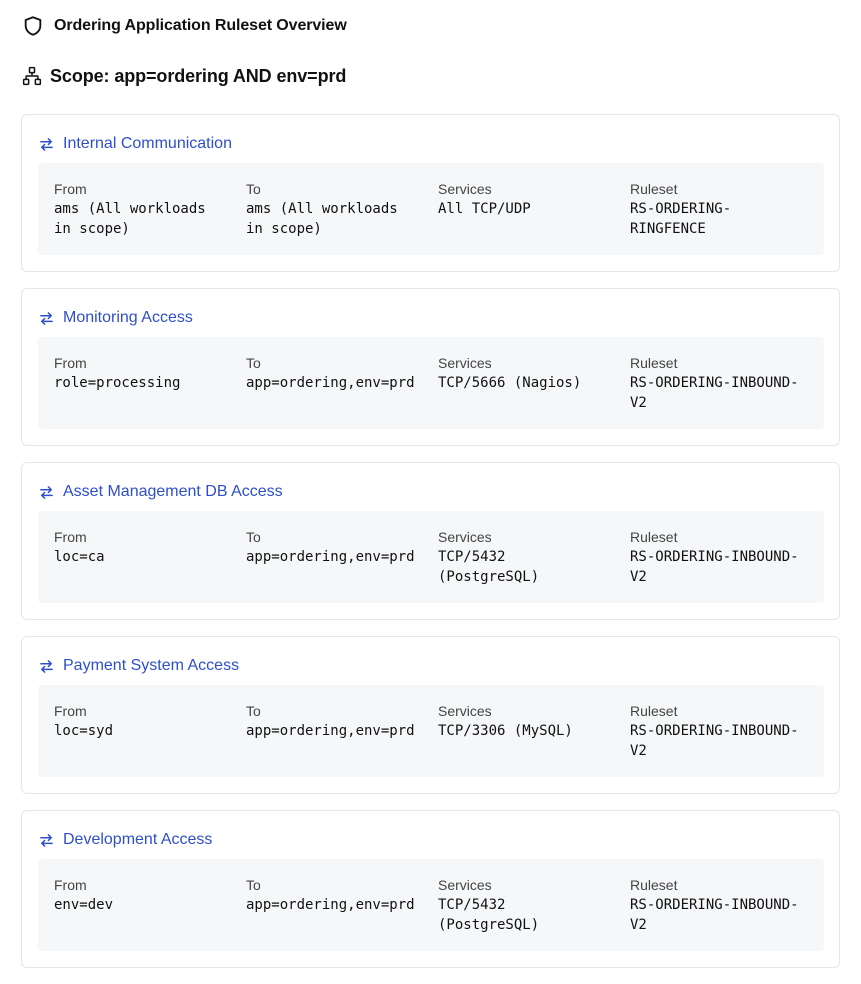 This screenshot has height=984, width=861. I want to click on to-value: ams (All workloads in scope), so click(322, 219).